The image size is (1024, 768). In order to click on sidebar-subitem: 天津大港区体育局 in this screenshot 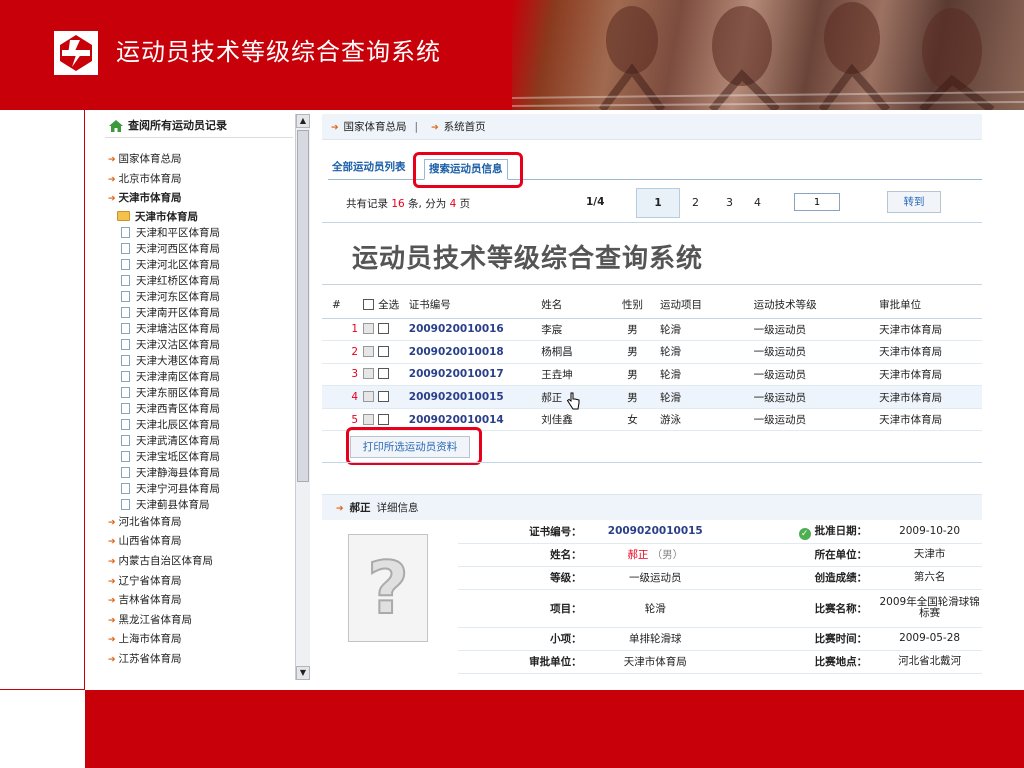, I will do `click(199, 361)`.